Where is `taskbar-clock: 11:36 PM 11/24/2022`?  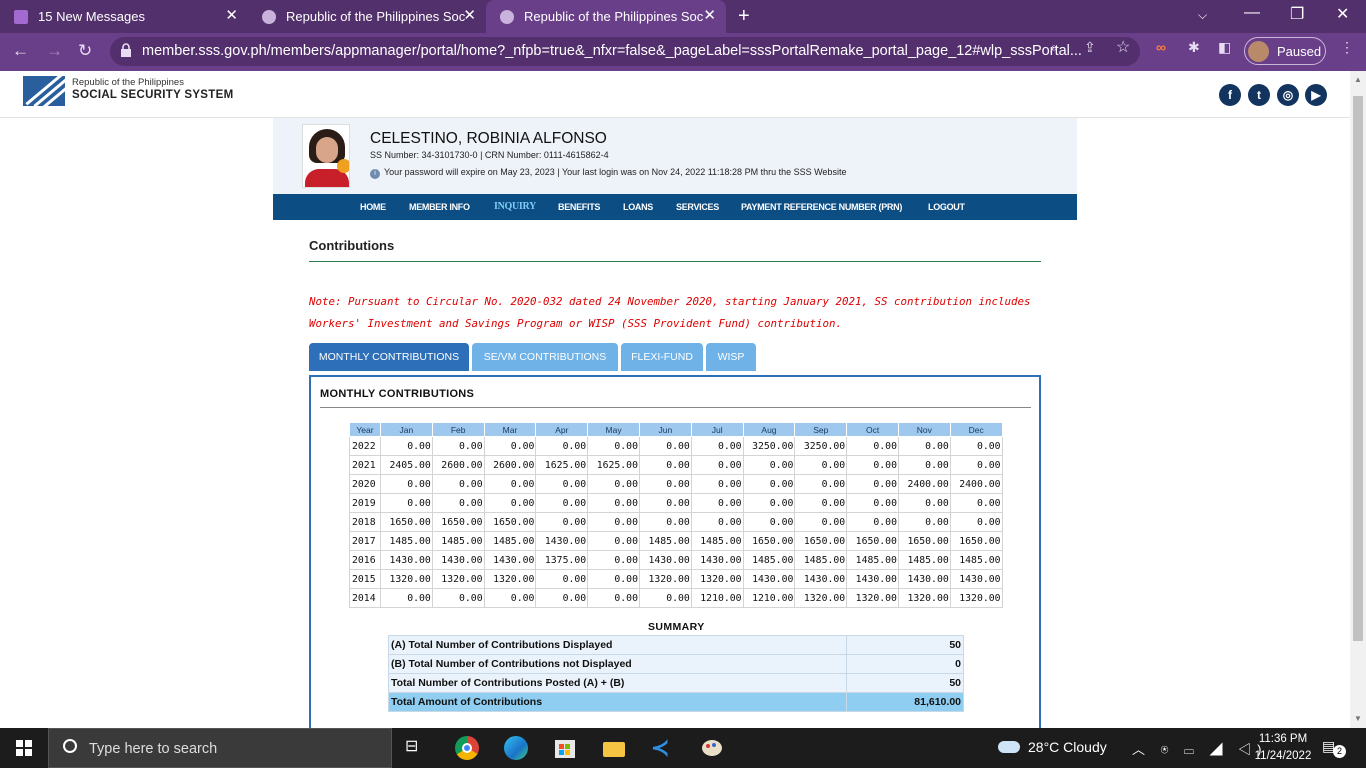
taskbar-clock: 11:36 PM 11/24/2022 is located at coordinates (1283, 748).